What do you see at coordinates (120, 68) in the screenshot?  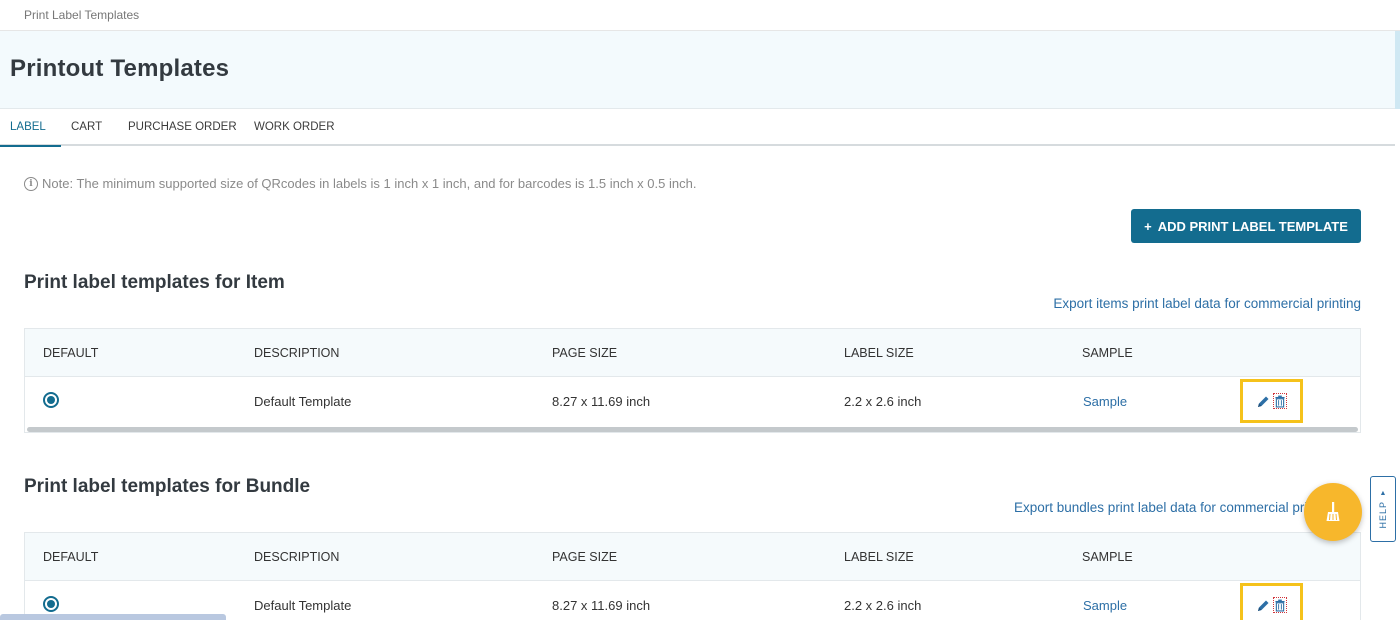 I see `page-title: Printout Templates` at bounding box center [120, 68].